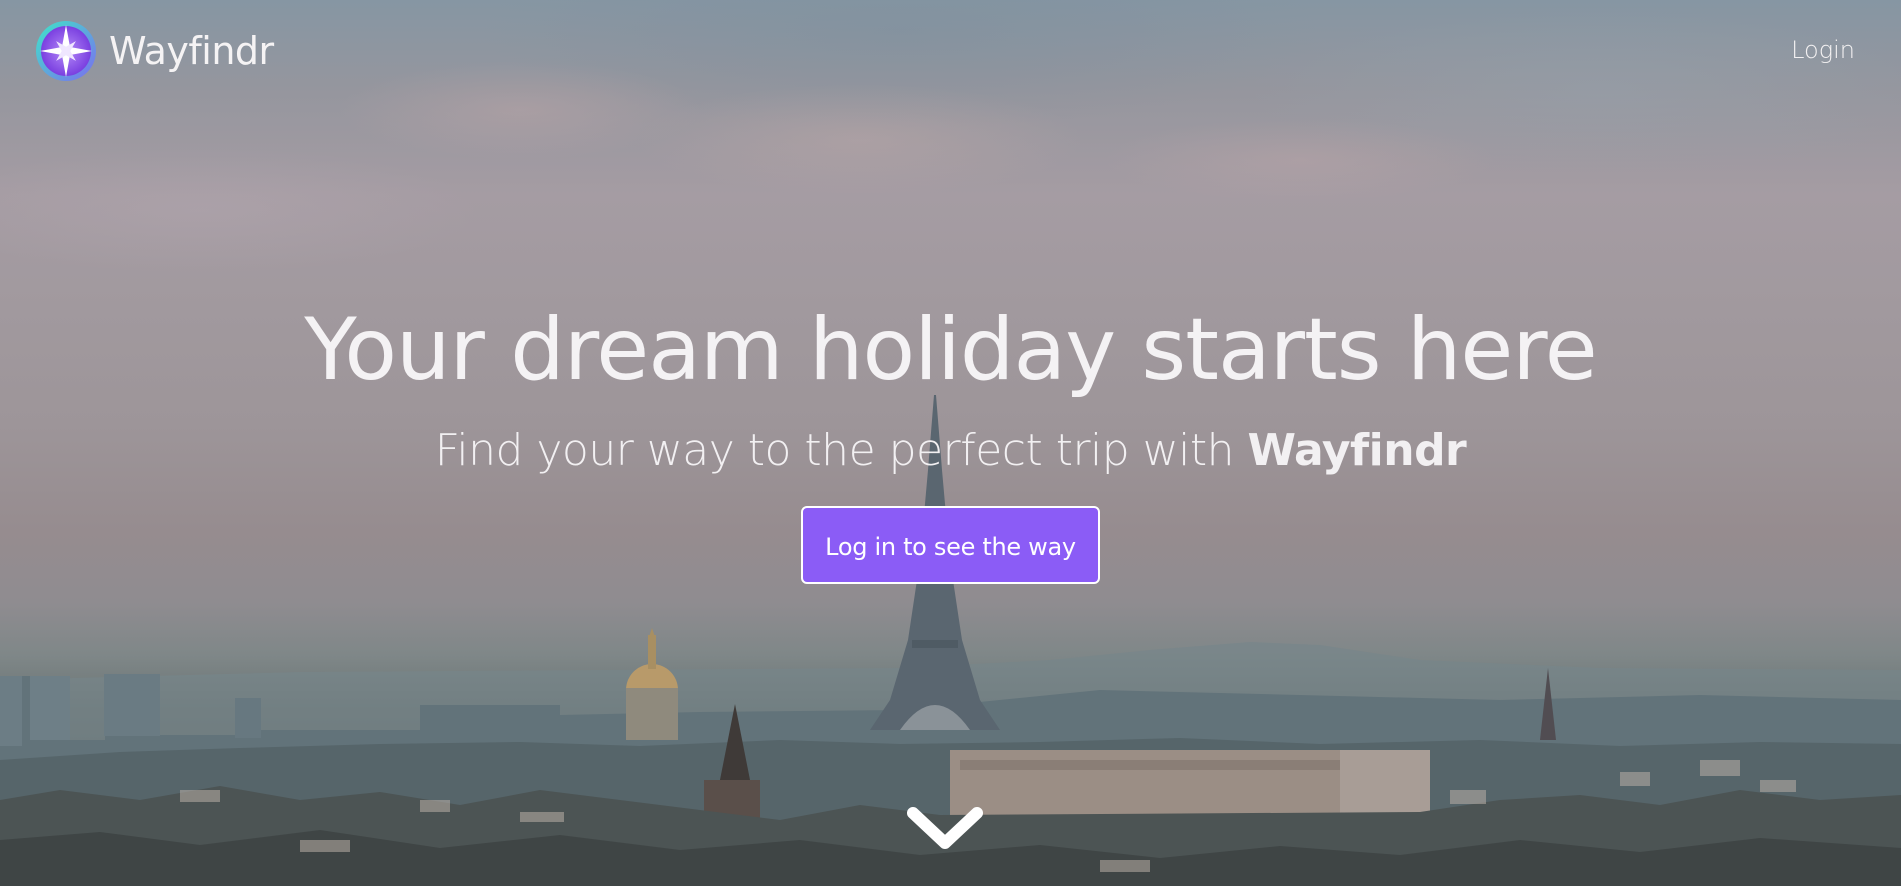 Image resolution: width=1901 pixels, height=886 pixels. Describe the element at coordinates (1357, 450) in the screenshot. I see `subheadline-brand: Wayfindr` at that location.